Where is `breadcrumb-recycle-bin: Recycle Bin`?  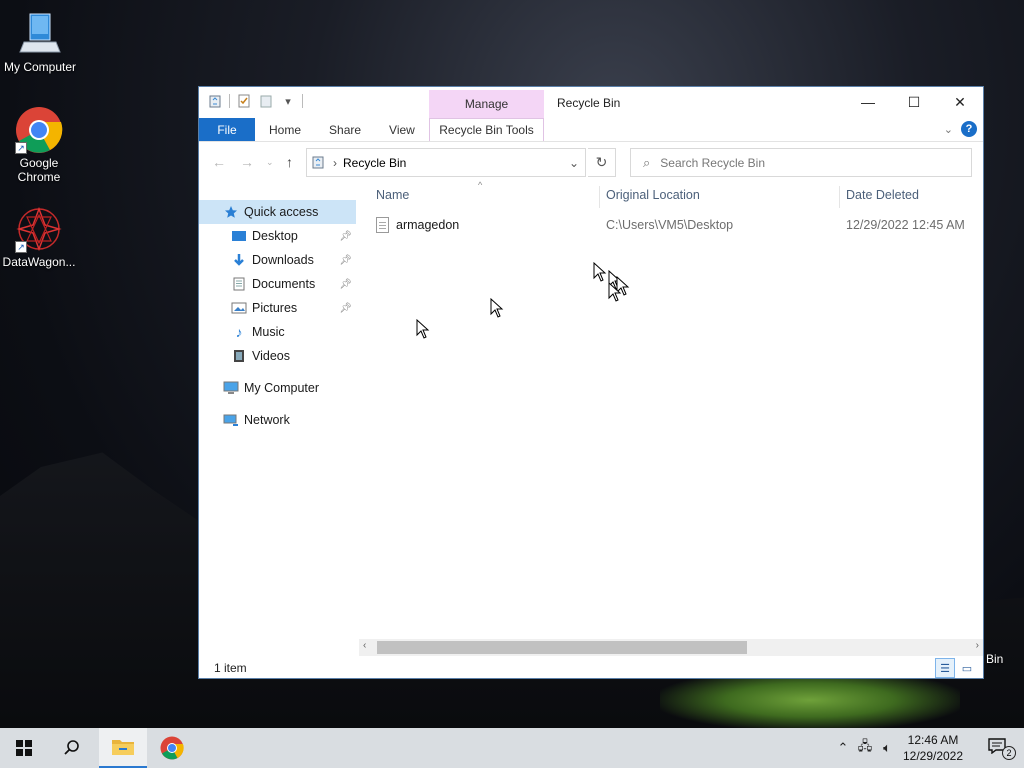
breadcrumb-recycle-bin: Recycle Bin is located at coordinates (374, 163).